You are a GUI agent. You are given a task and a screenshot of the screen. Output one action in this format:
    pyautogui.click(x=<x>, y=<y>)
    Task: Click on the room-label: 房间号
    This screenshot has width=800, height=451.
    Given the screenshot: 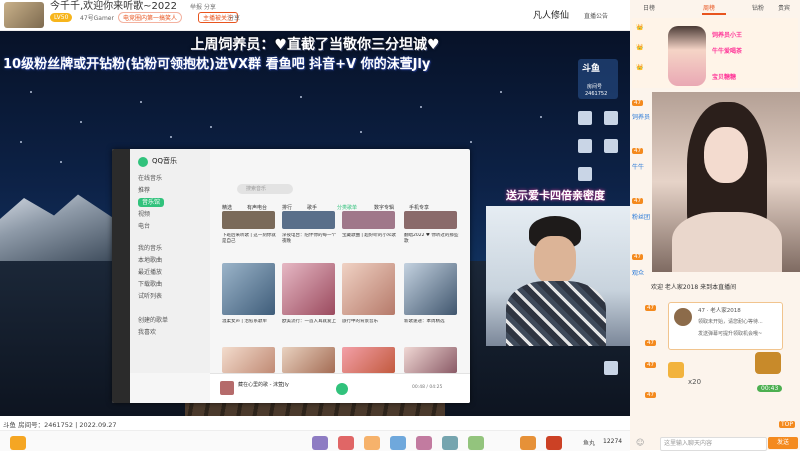 What is the action you would take?
    pyautogui.click(x=595, y=87)
    